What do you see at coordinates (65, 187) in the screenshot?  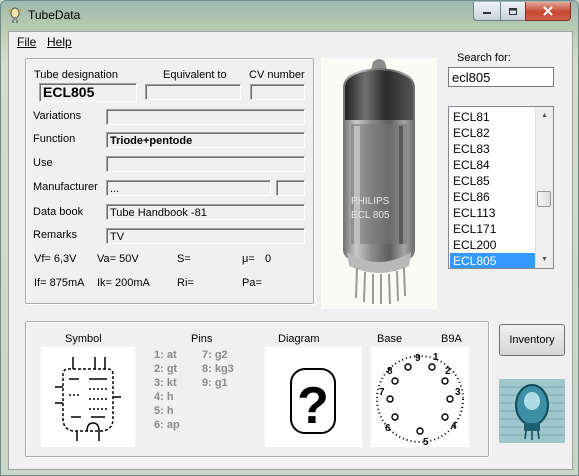 I see `manufacturer-label: Manufacturer` at bounding box center [65, 187].